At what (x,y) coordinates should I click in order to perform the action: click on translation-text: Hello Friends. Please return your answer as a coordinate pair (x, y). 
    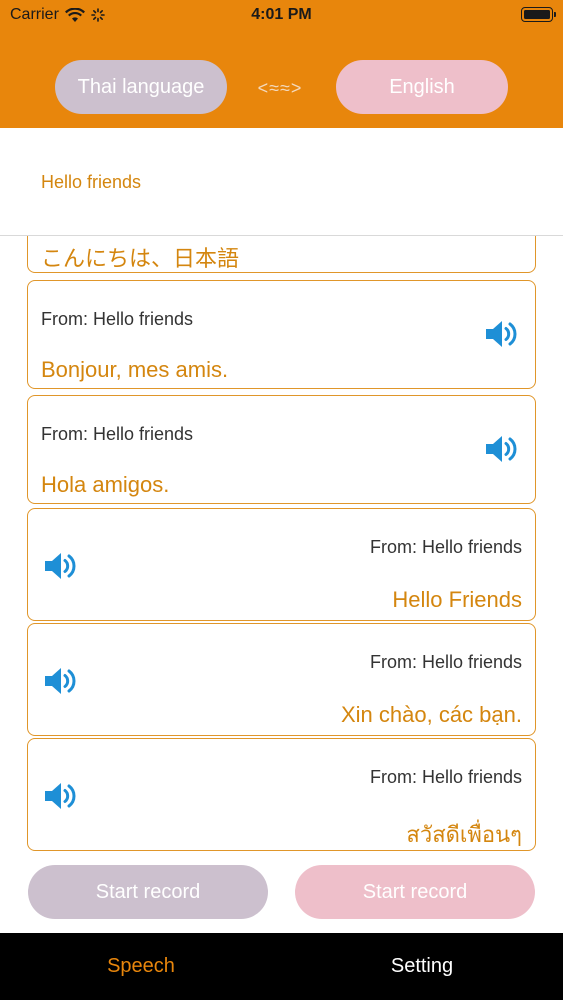
    Looking at the image, I should click on (457, 599).